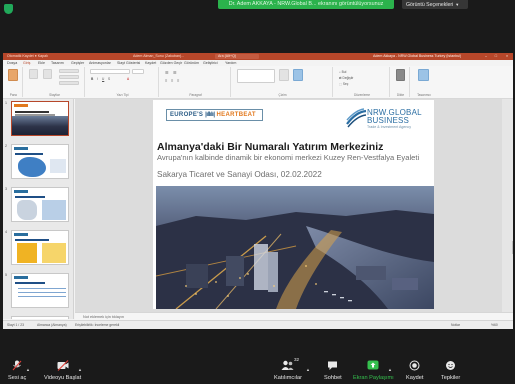  I want to click on ribbon-group-font: B I U S A Yazı Tipi, so click(123, 82).